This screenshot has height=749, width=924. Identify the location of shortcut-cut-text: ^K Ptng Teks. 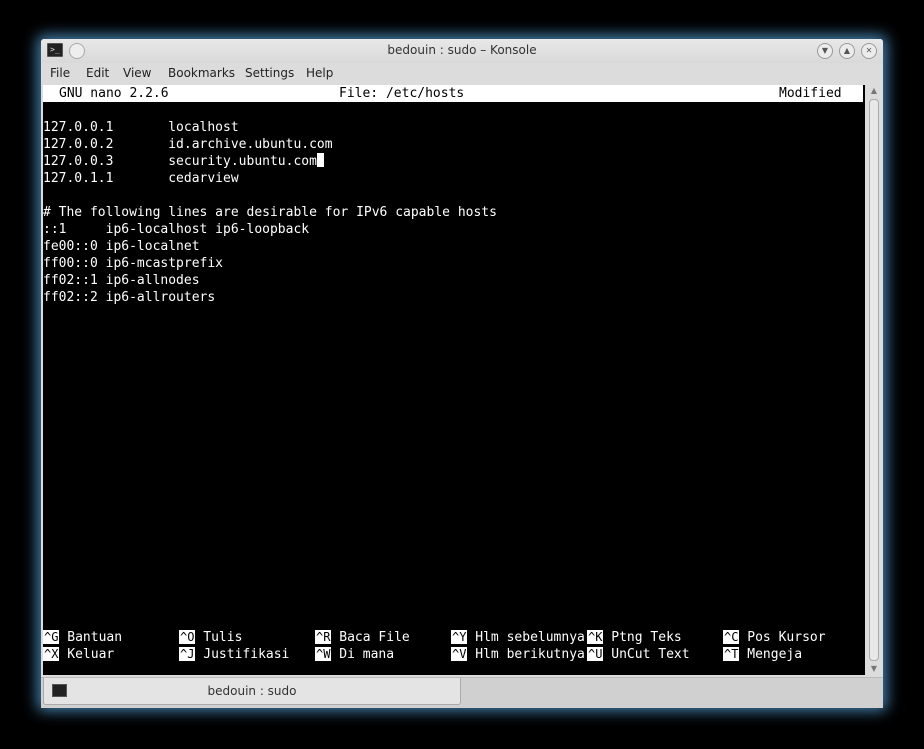
(634, 637).